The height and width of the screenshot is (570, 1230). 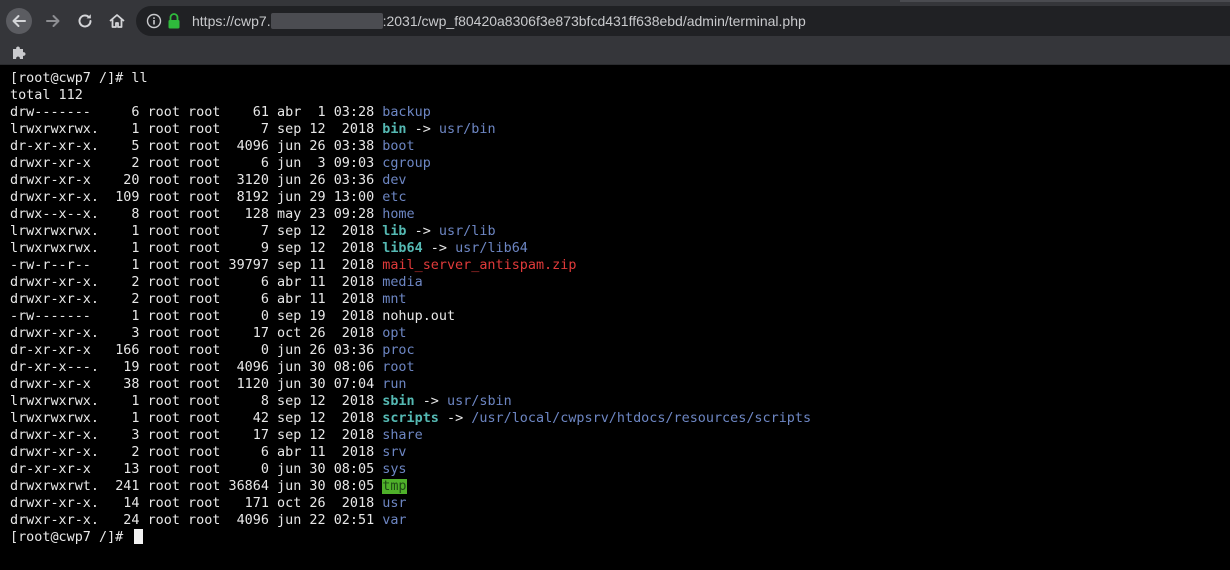 What do you see at coordinates (127, 112) in the screenshot?
I see `entry-links: 6` at bounding box center [127, 112].